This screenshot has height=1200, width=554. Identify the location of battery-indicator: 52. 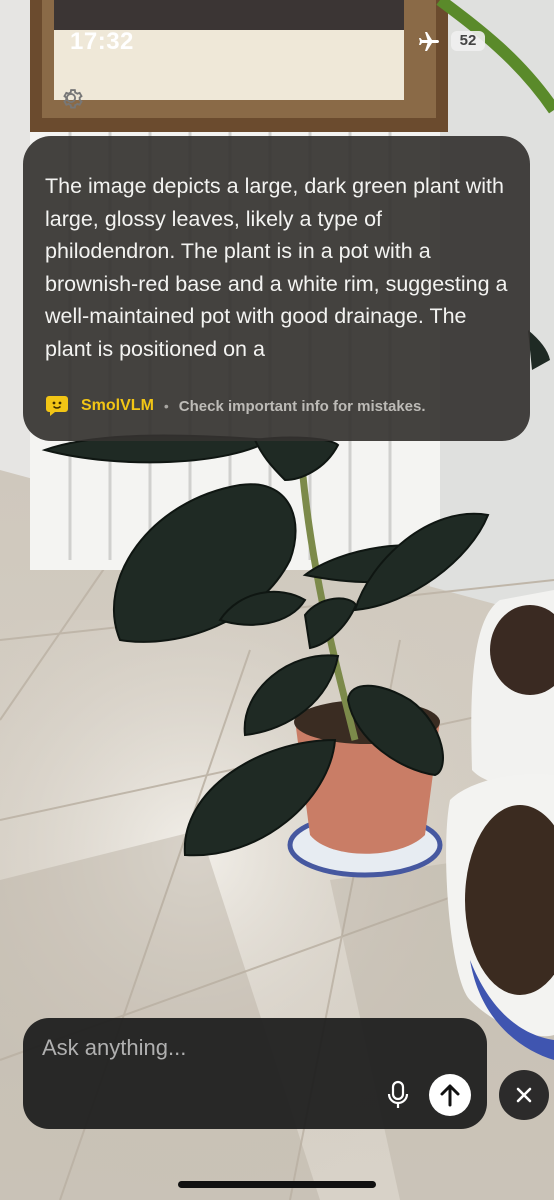
(468, 41).